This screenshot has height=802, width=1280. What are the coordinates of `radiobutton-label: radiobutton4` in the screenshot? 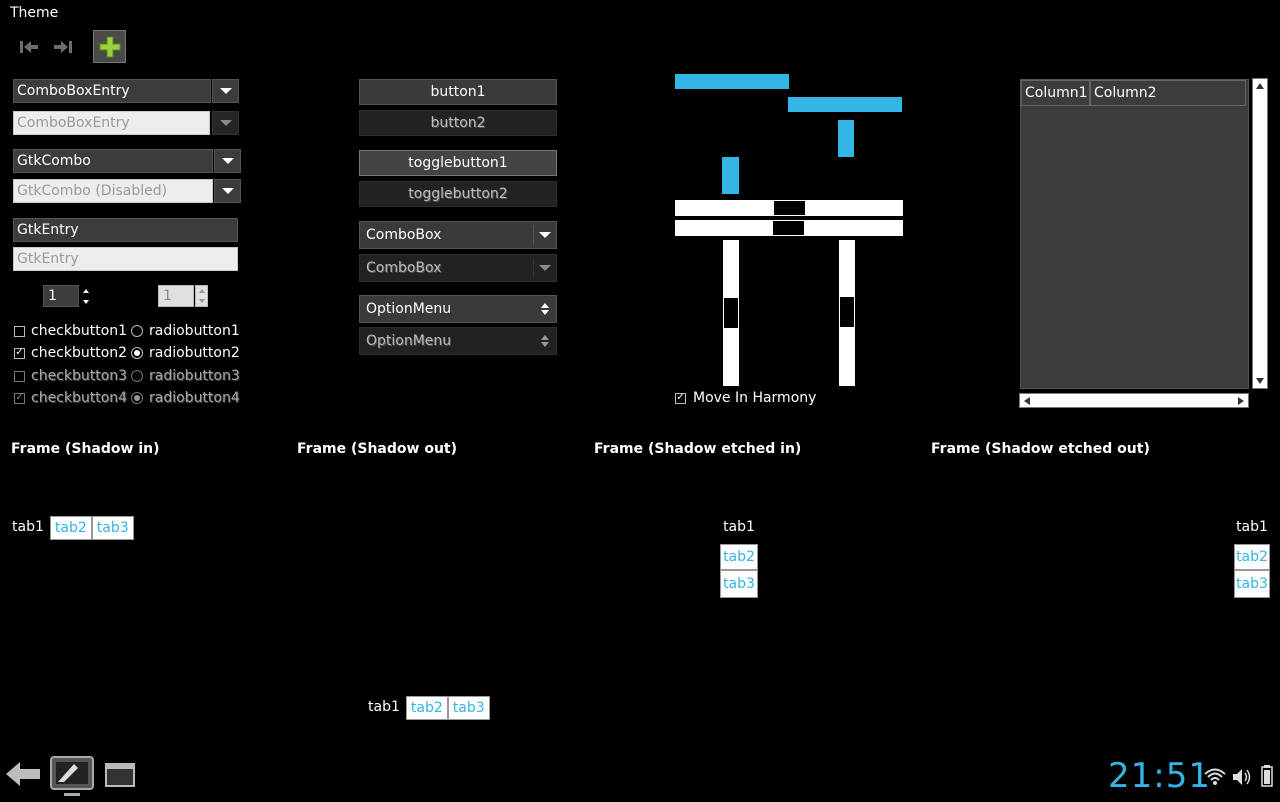 It's located at (194, 398).